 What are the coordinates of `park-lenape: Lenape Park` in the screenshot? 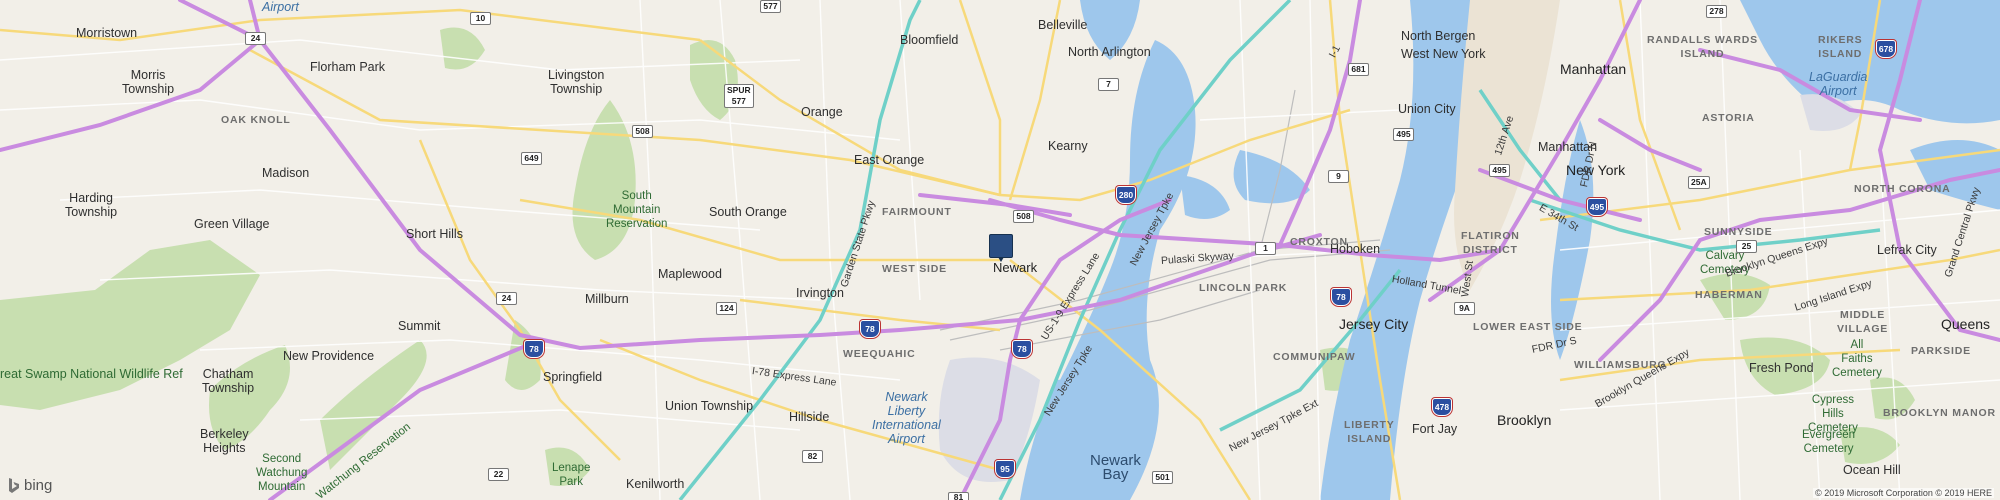 It's located at (571, 475).